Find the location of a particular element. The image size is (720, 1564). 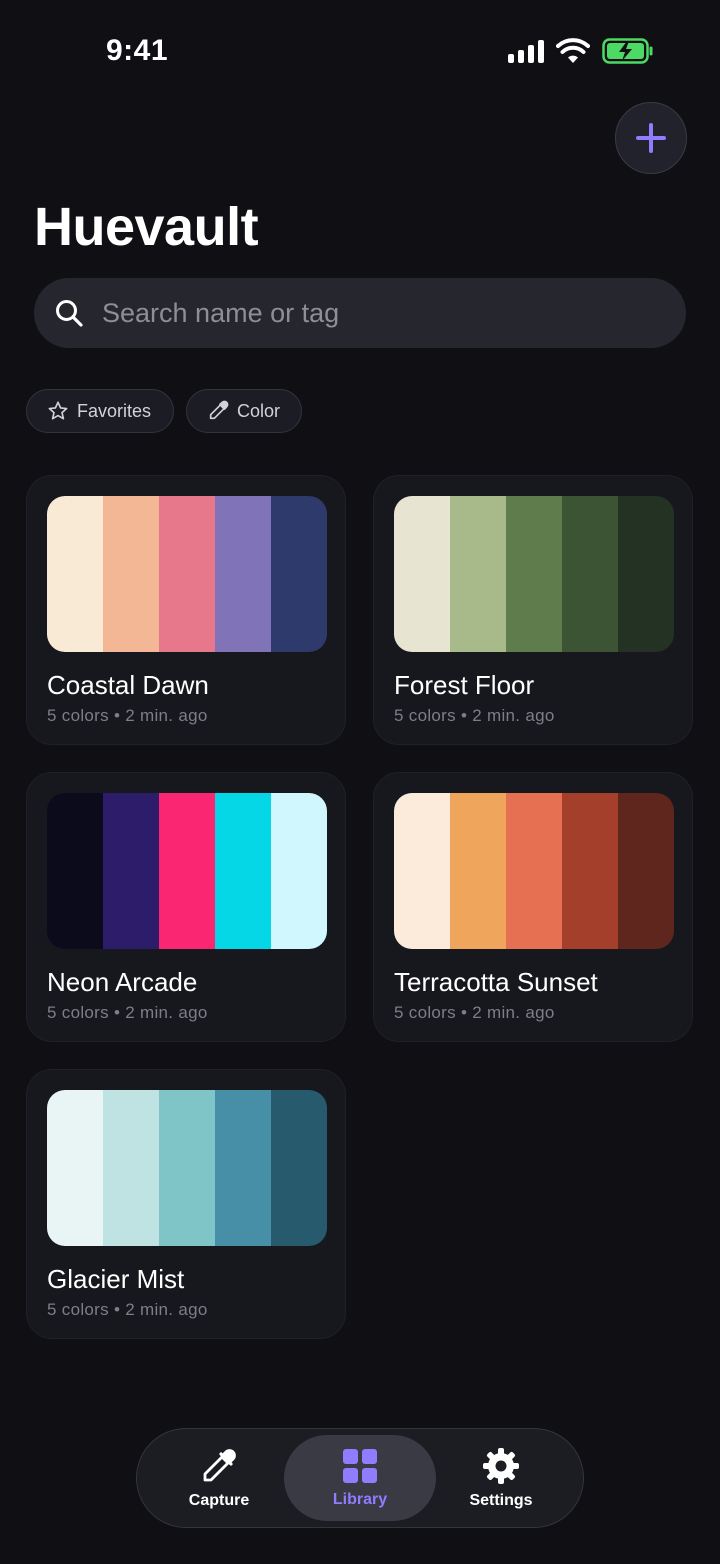

tab-settings: Settings is located at coordinates (501, 1478).